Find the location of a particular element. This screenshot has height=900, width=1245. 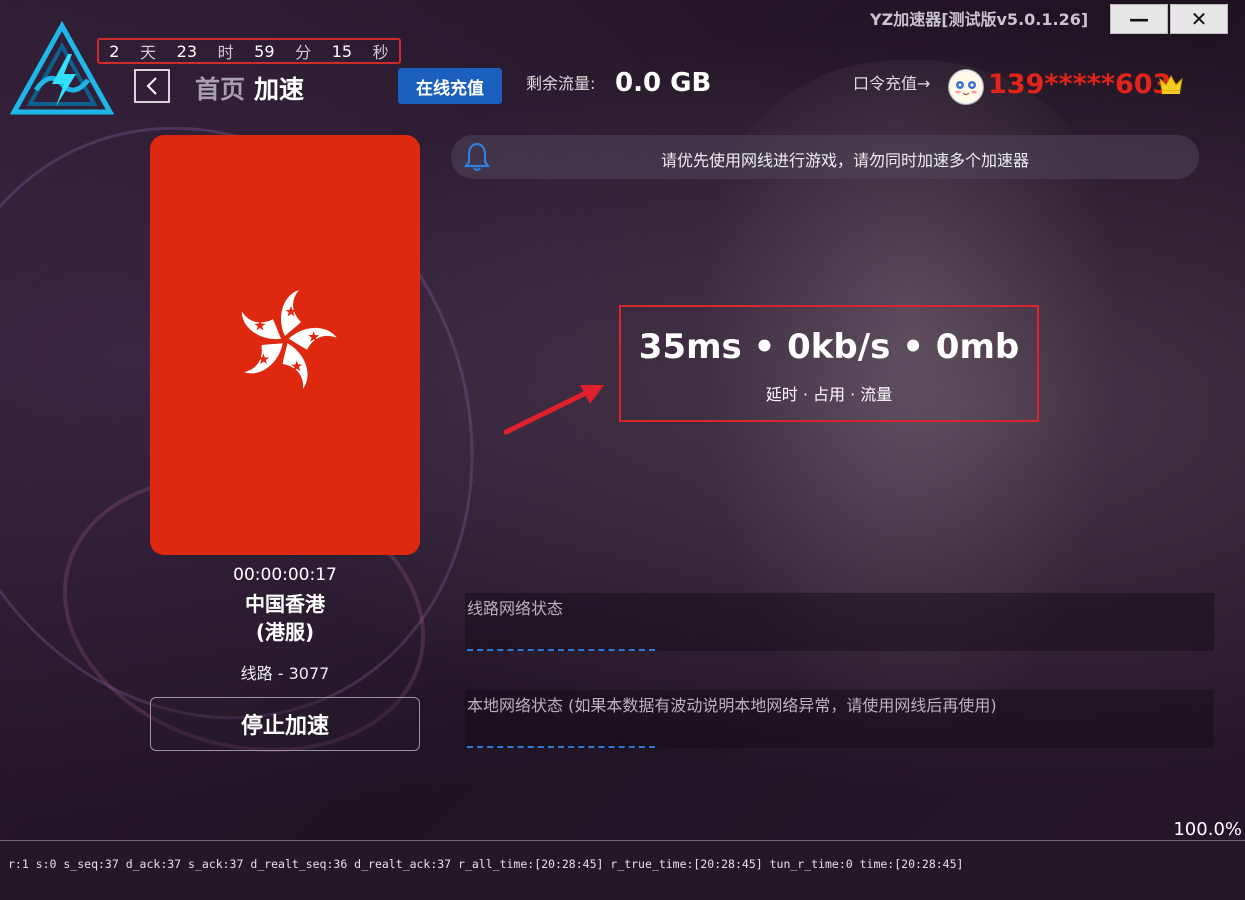

stats-value: 35ms • 0kb/s • 0mb is located at coordinates (829, 347).